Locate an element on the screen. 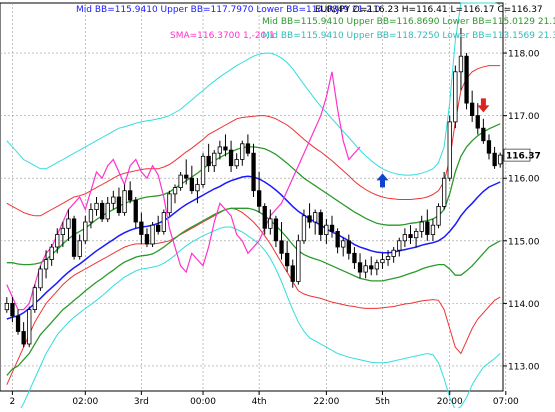 This screenshot has height=412, width=555. y-tick-label: 118.00 is located at coordinates (524, 55).